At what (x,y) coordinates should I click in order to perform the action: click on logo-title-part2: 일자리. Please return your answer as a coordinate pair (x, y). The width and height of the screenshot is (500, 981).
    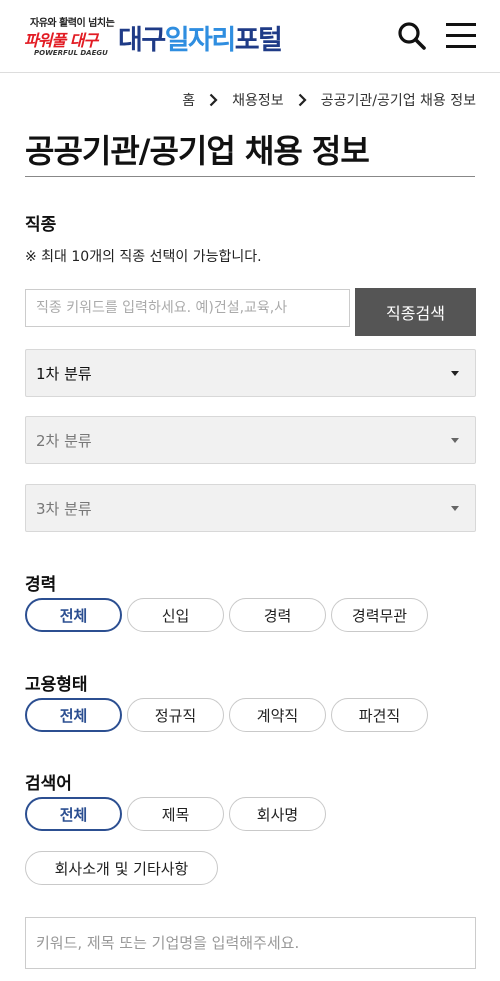
    Looking at the image, I should click on (200, 40).